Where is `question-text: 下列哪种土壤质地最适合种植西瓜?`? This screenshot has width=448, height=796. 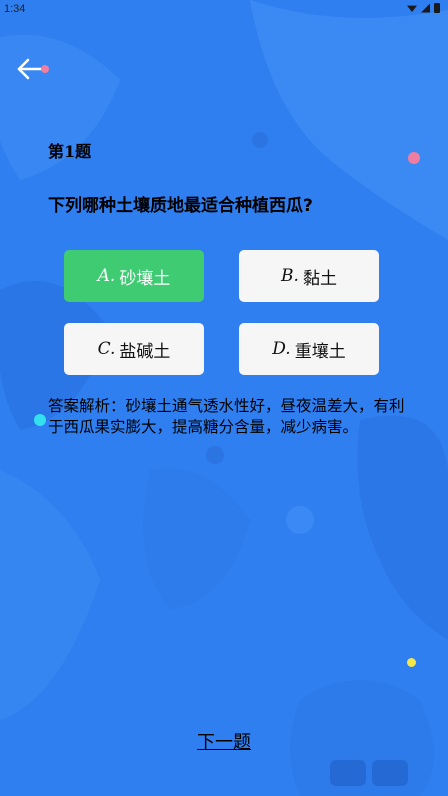
question-text: 下列哪种土壤质地最适合种植西瓜? is located at coordinates (180, 206).